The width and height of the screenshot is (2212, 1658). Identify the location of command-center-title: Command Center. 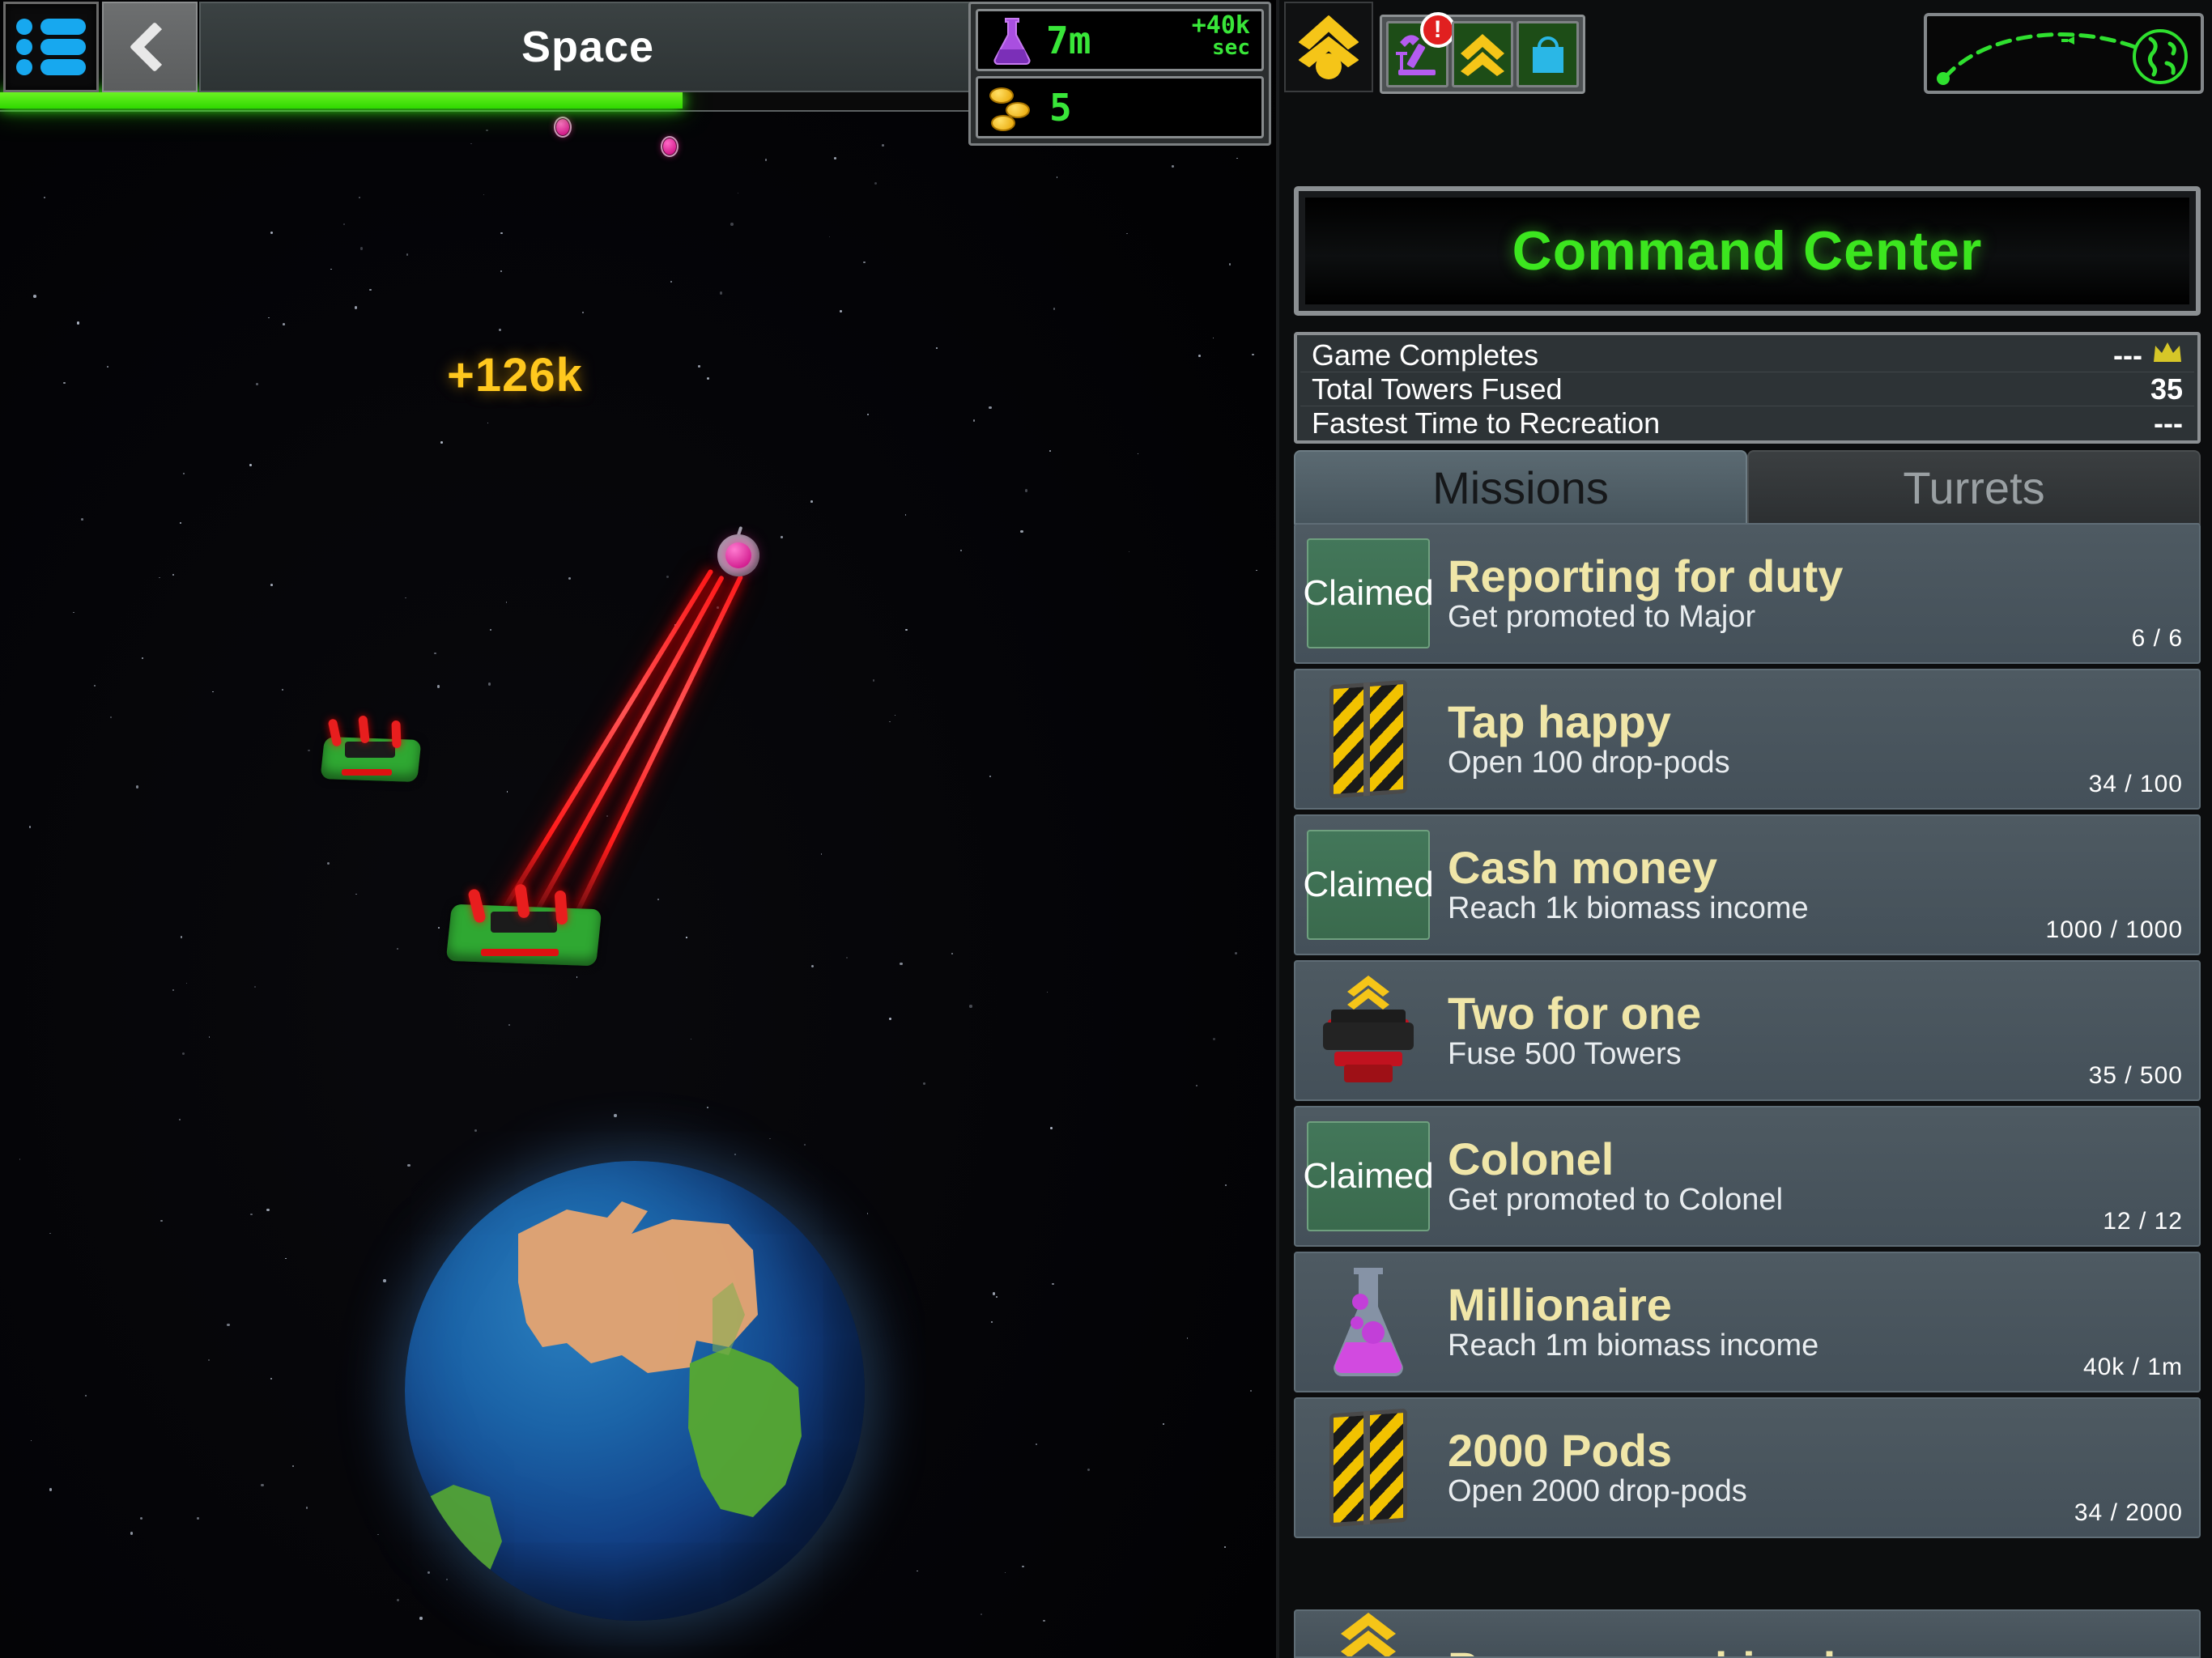
(1747, 251).